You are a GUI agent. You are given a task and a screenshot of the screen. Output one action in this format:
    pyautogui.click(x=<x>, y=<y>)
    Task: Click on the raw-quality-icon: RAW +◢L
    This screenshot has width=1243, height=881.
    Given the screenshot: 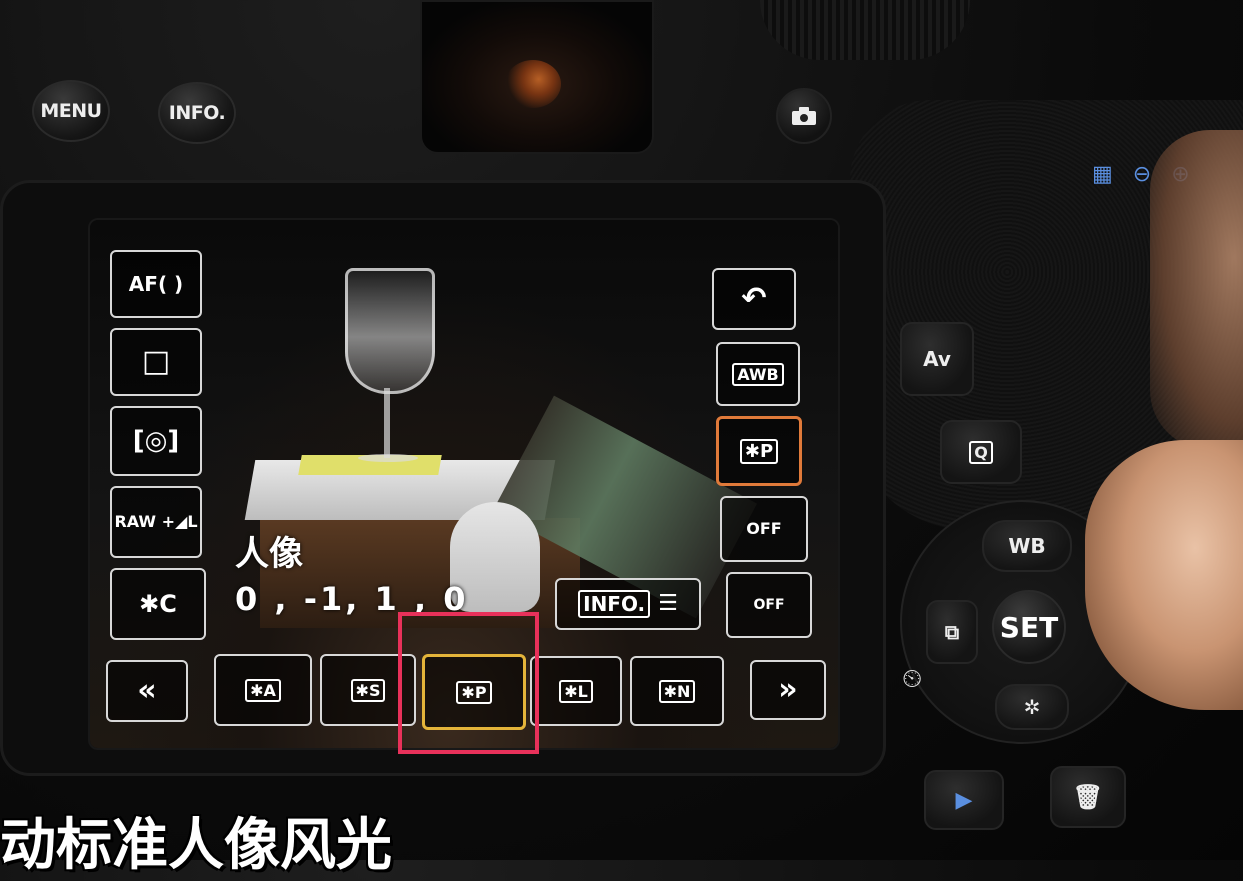 What is the action you would take?
    pyautogui.click(x=156, y=521)
    